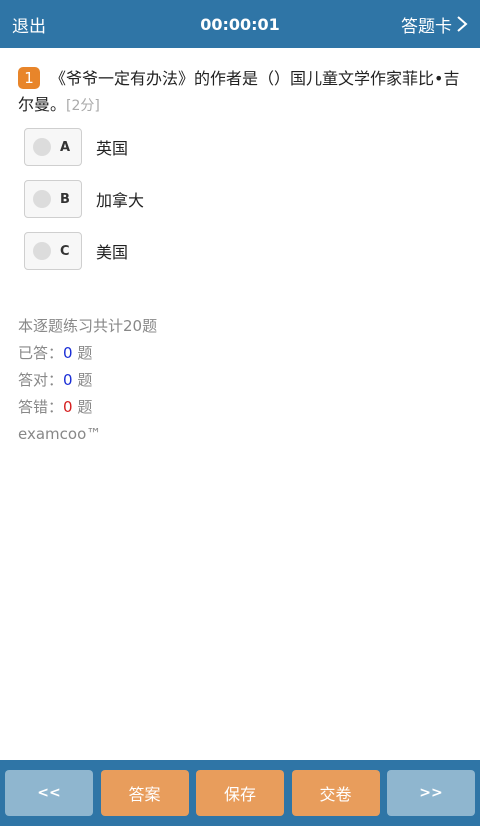 This screenshot has width=480, height=826. I want to click on save-button: 保存, so click(240, 793).